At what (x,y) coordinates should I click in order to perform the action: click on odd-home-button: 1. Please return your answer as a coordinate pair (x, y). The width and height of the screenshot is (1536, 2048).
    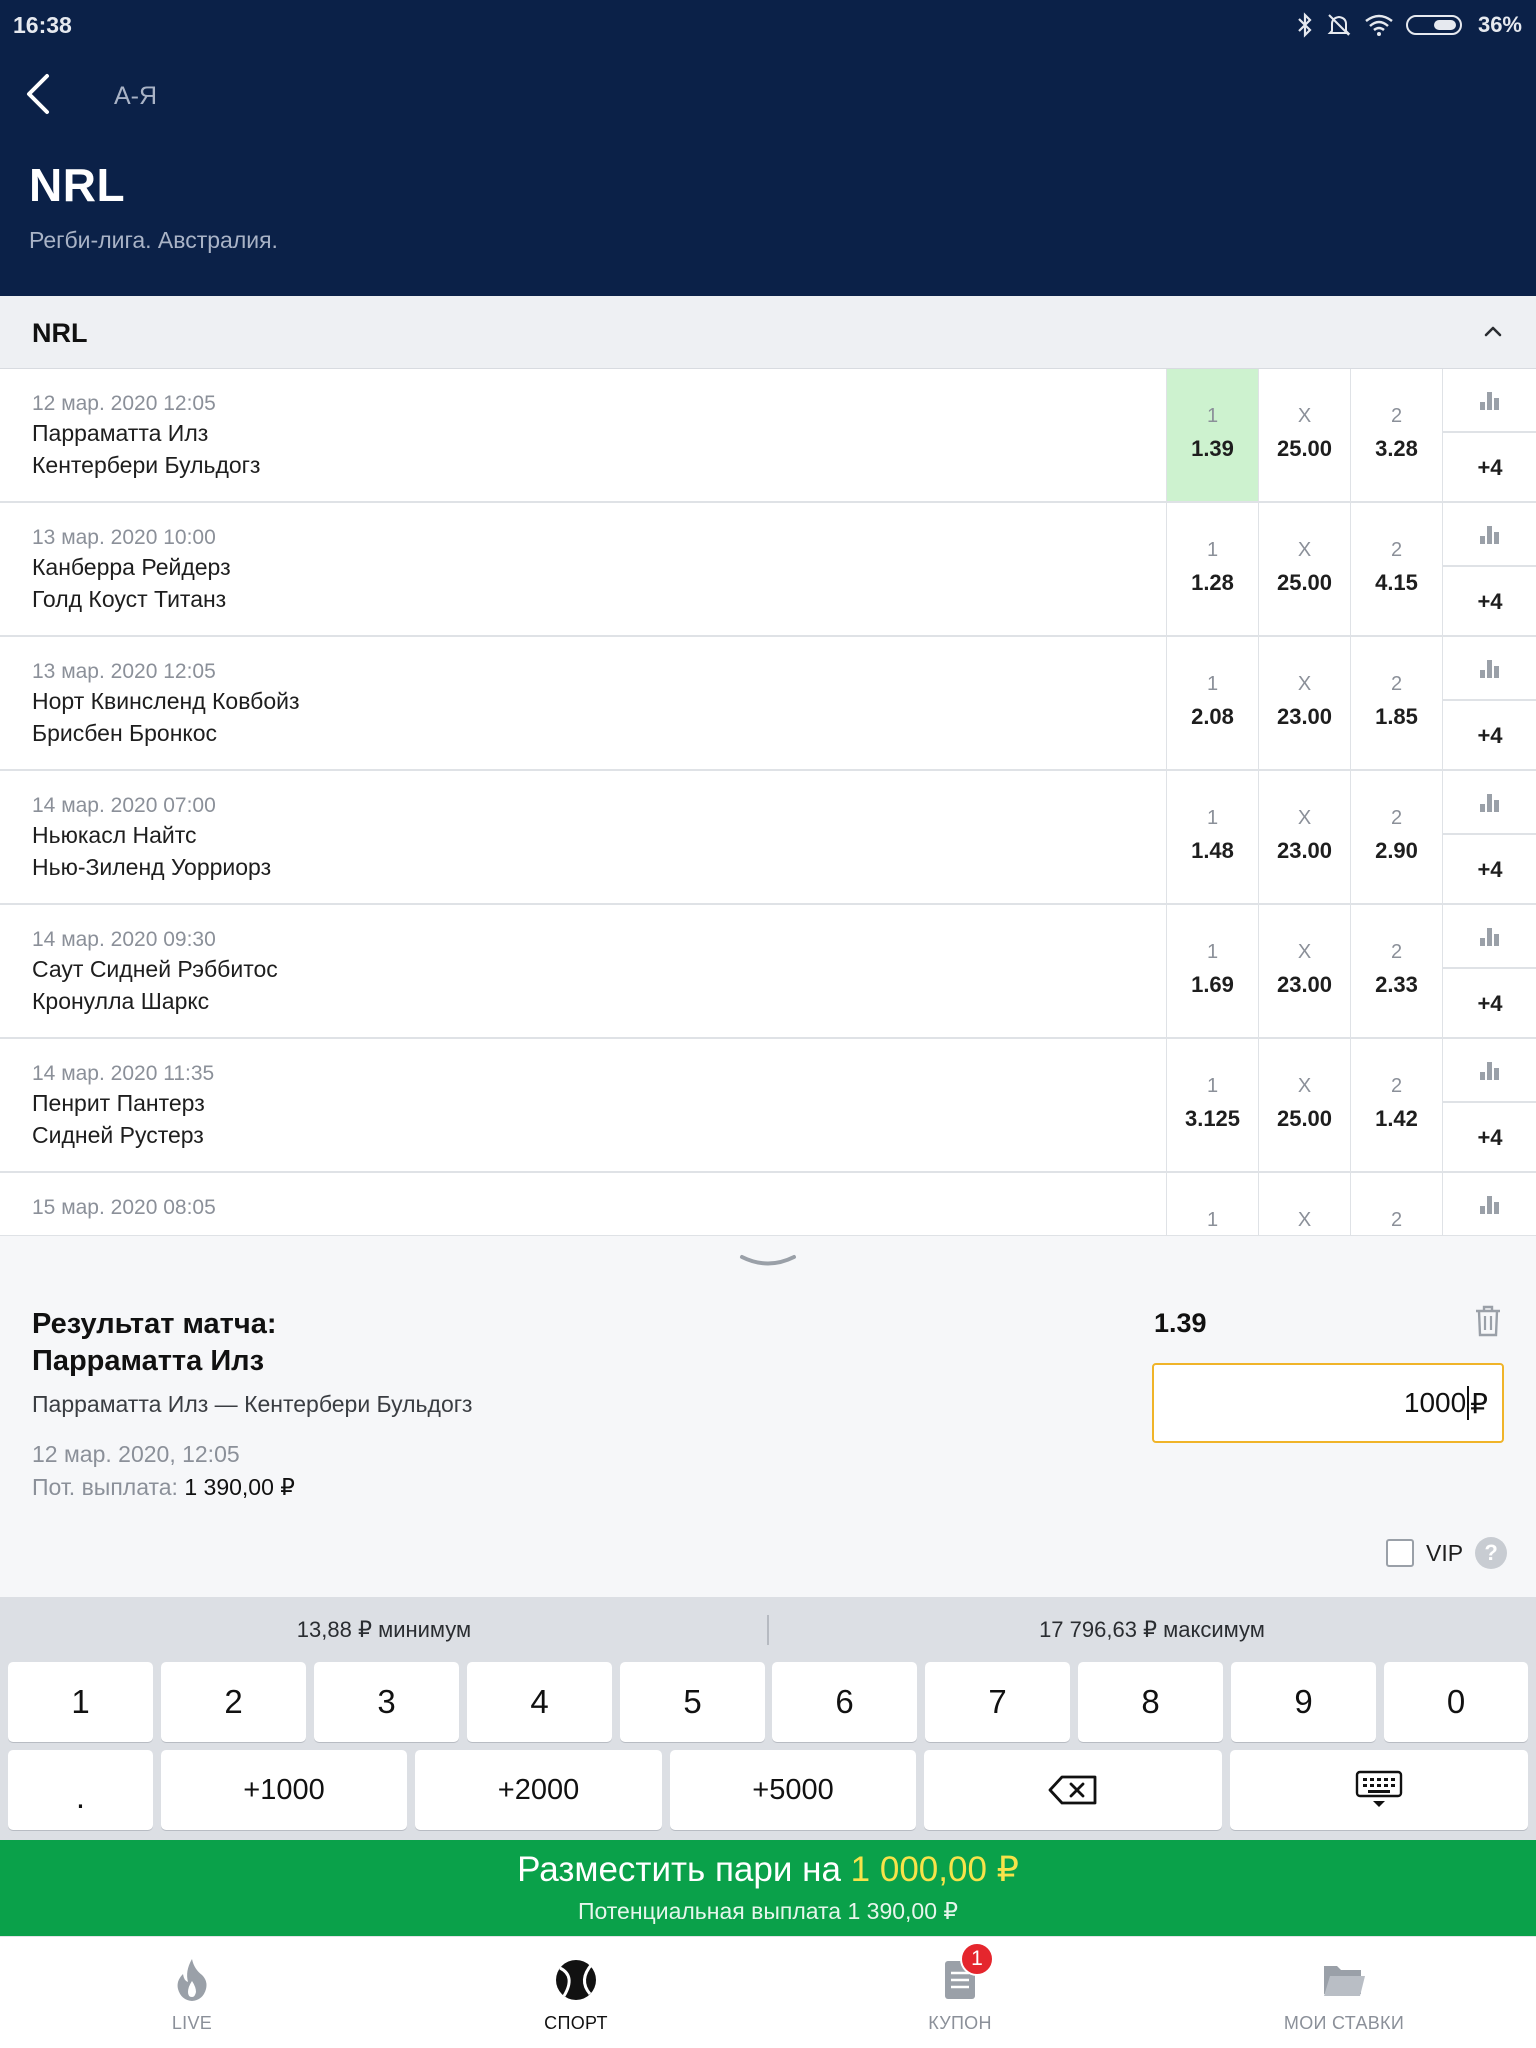
    Looking at the image, I should click on (1212, 1204).